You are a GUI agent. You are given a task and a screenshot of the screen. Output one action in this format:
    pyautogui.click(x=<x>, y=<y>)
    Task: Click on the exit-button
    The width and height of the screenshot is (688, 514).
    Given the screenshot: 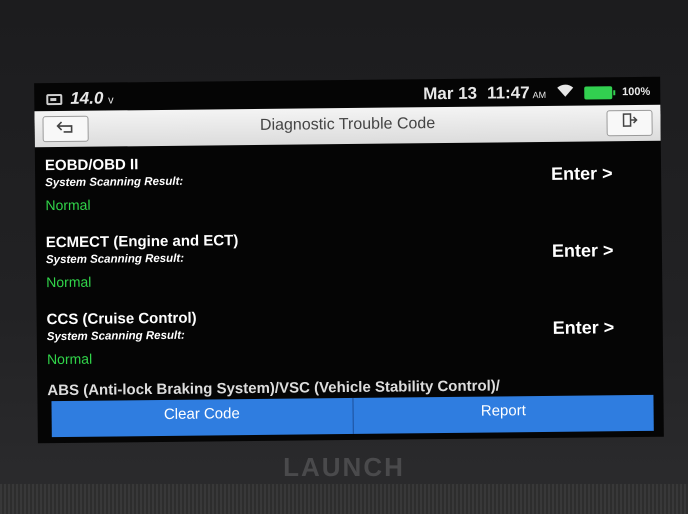 What is the action you would take?
    pyautogui.click(x=629, y=123)
    